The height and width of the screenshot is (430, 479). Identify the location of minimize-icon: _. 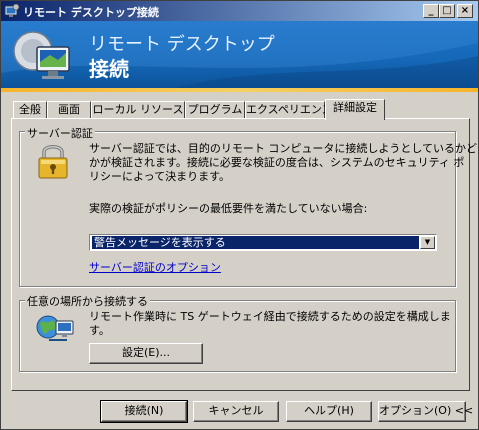
(431, 10).